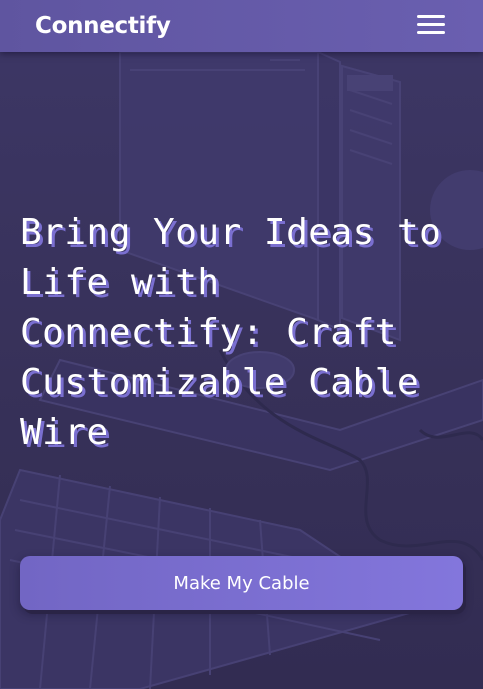  I want to click on hamburger-menu-icon, so click(431, 25).